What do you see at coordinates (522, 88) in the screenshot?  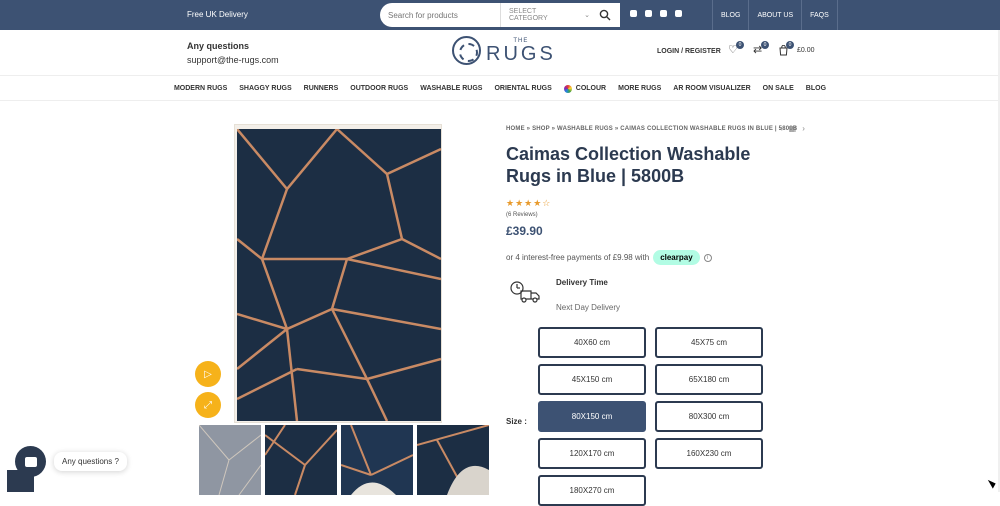 I see `nav-oriental-rugs: ORIENTAL RUGS` at bounding box center [522, 88].